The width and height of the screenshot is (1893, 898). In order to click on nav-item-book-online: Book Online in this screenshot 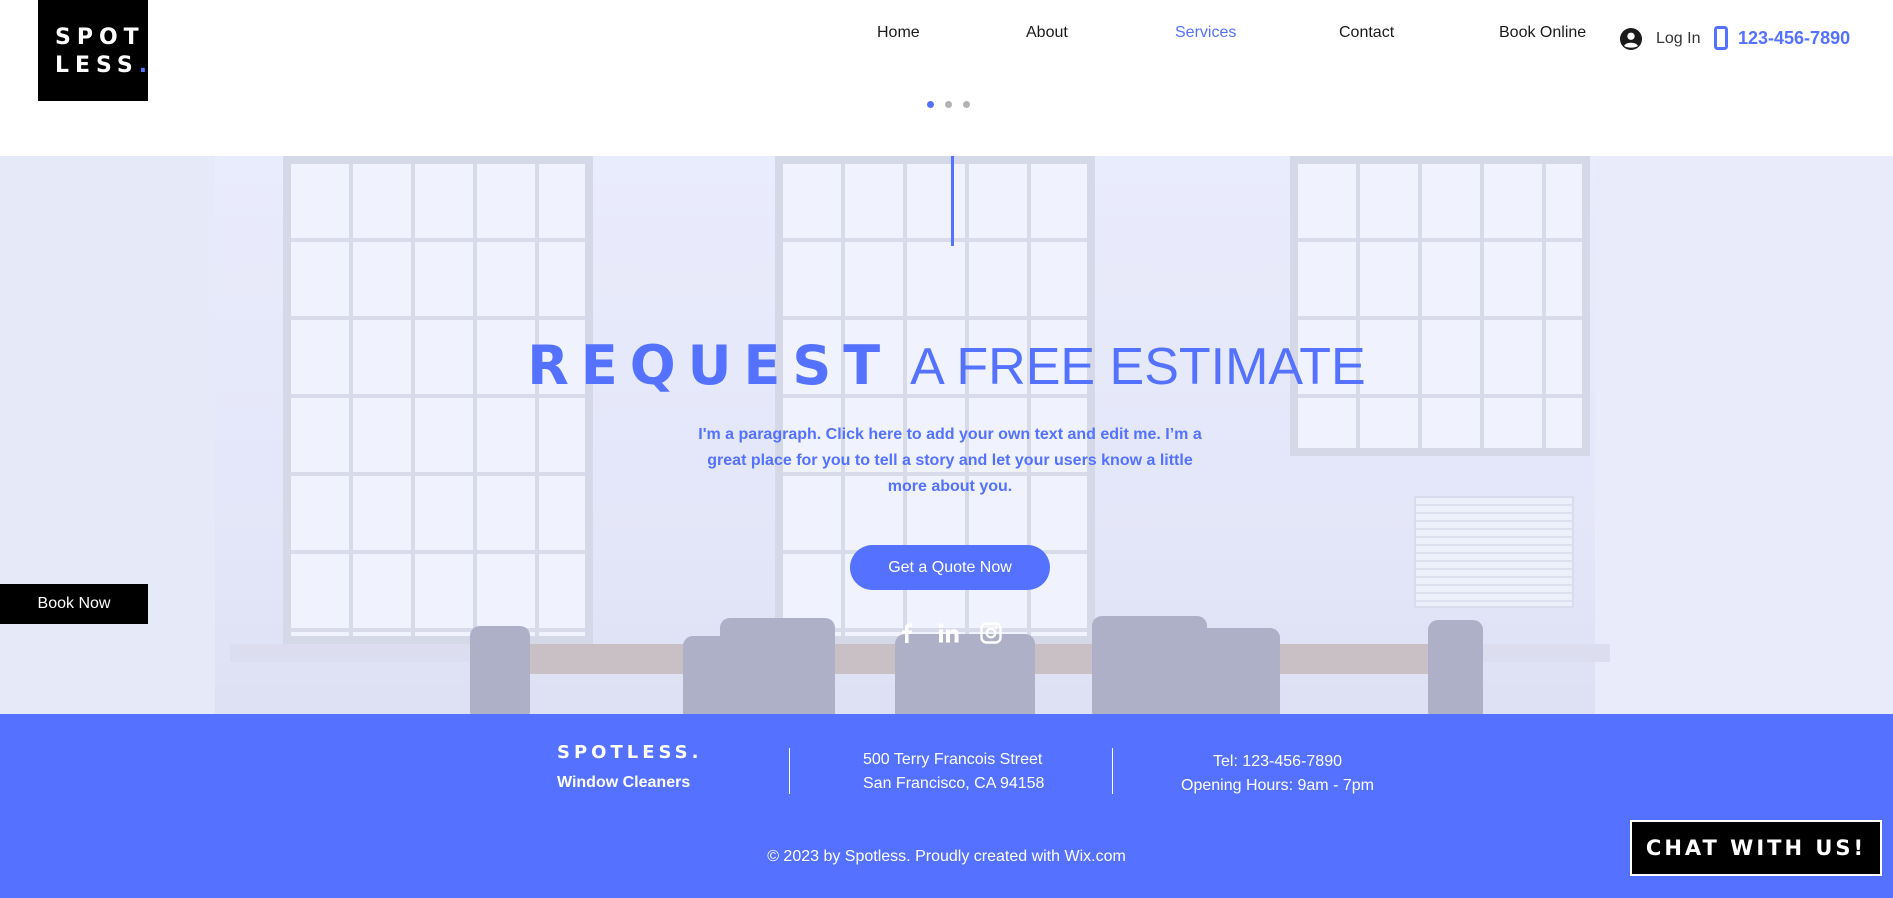, I will do `click(1542, 33)`.